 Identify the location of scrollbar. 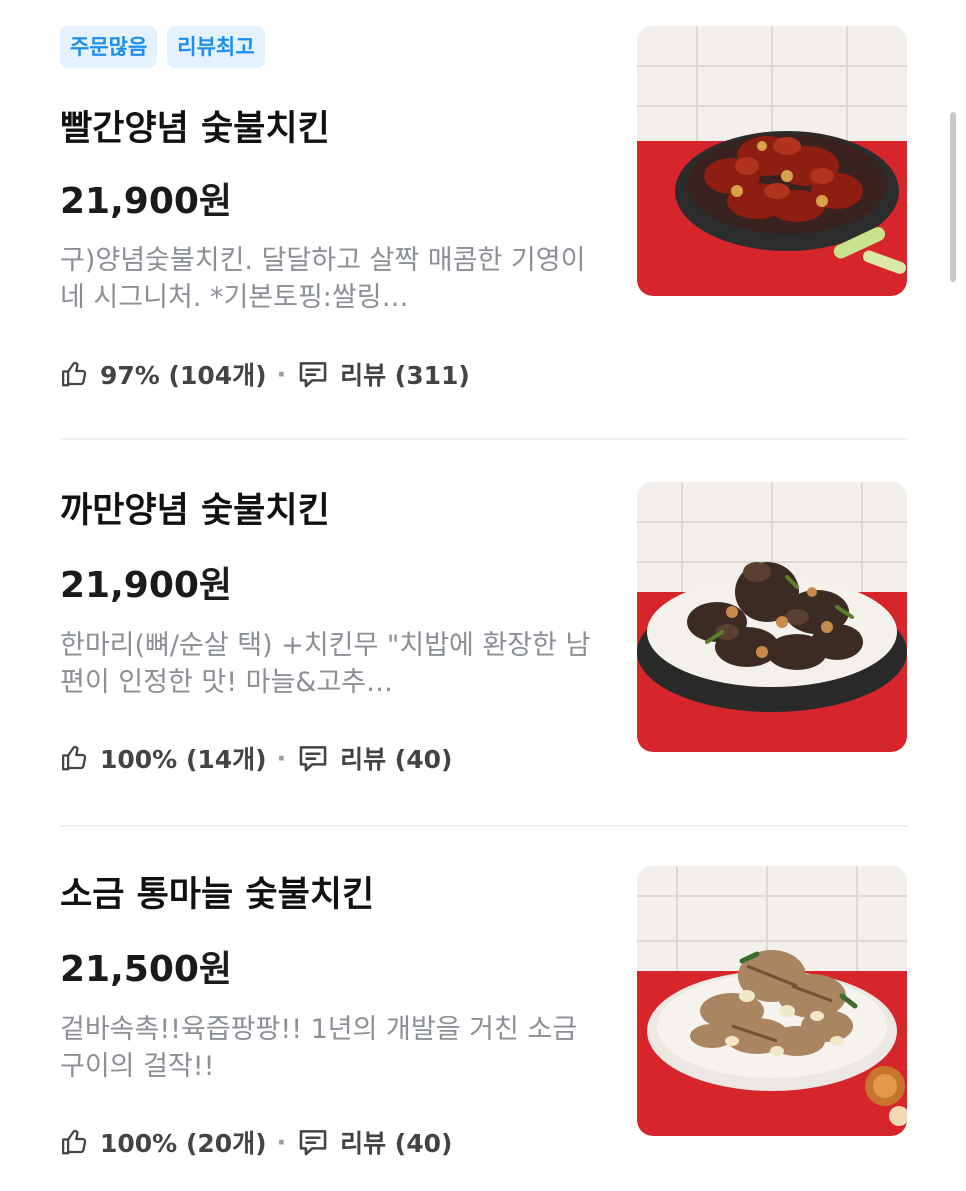
(953, 197).